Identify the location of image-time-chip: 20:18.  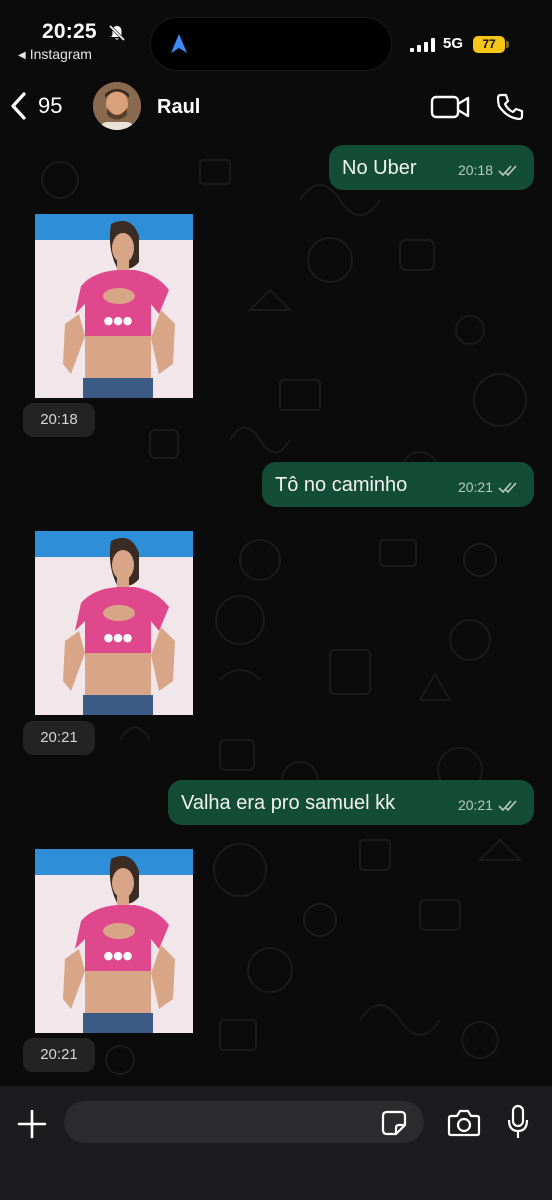
(59, 420).